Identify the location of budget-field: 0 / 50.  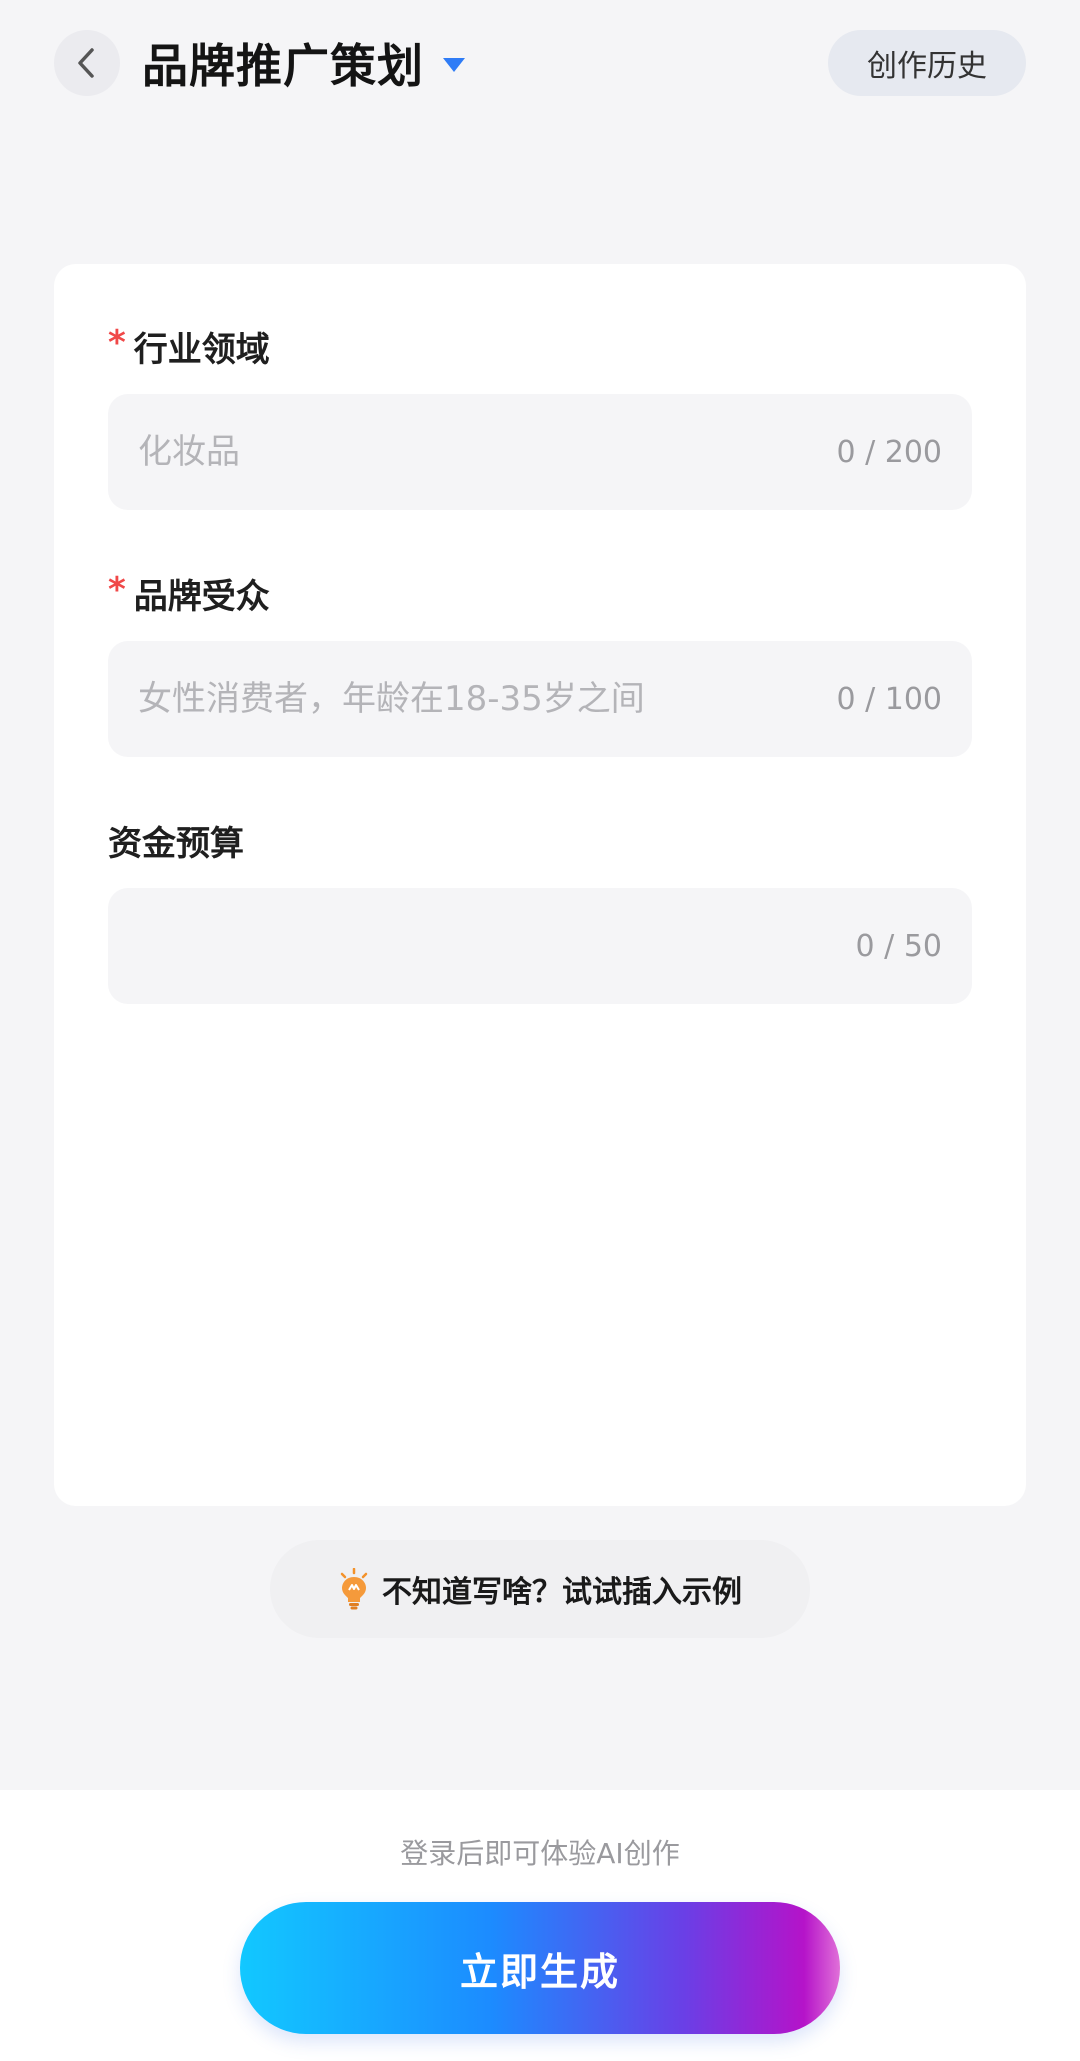
(540, 946).